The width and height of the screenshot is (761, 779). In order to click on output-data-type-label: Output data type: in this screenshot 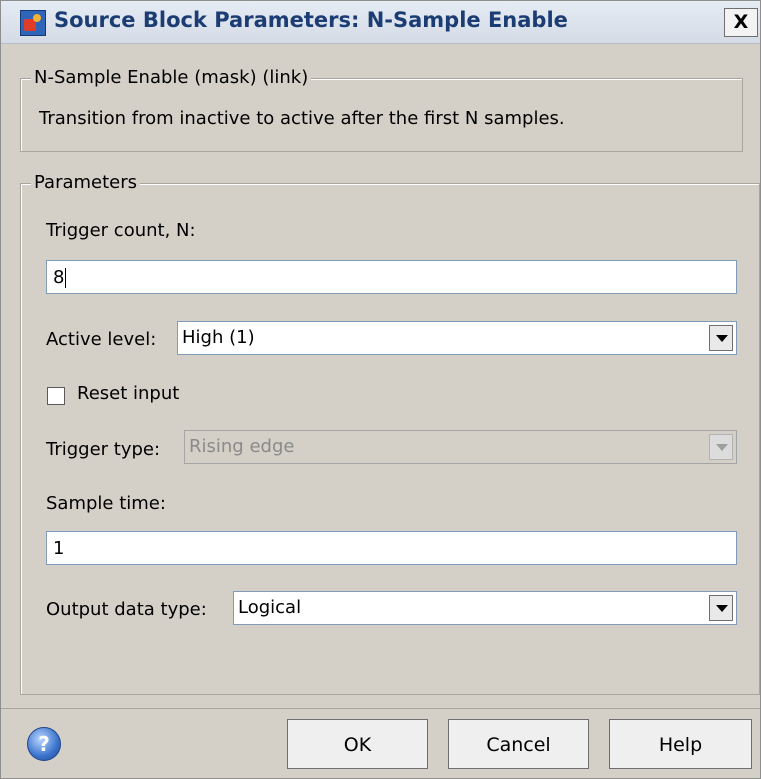, I will do `click(126, 609)`.